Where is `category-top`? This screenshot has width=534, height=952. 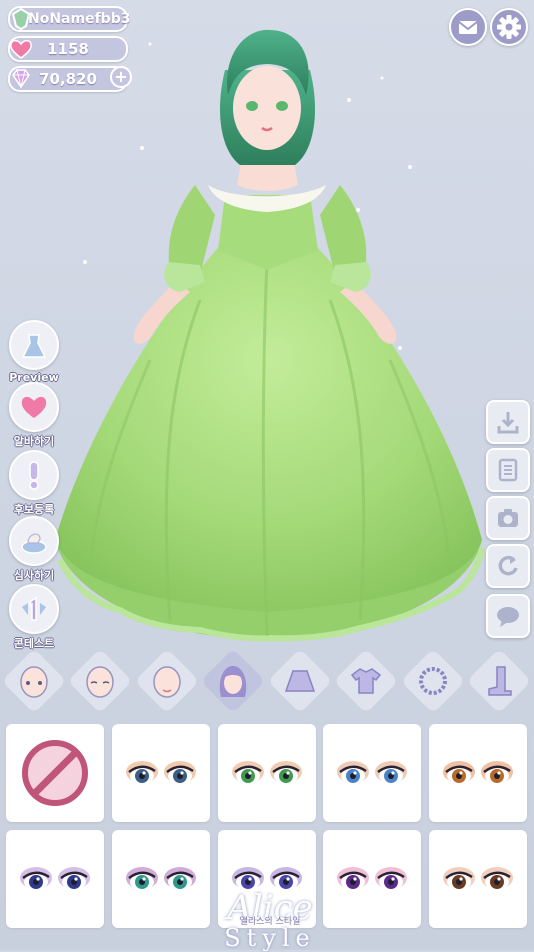 category-top is located at coordinates (366, 681).